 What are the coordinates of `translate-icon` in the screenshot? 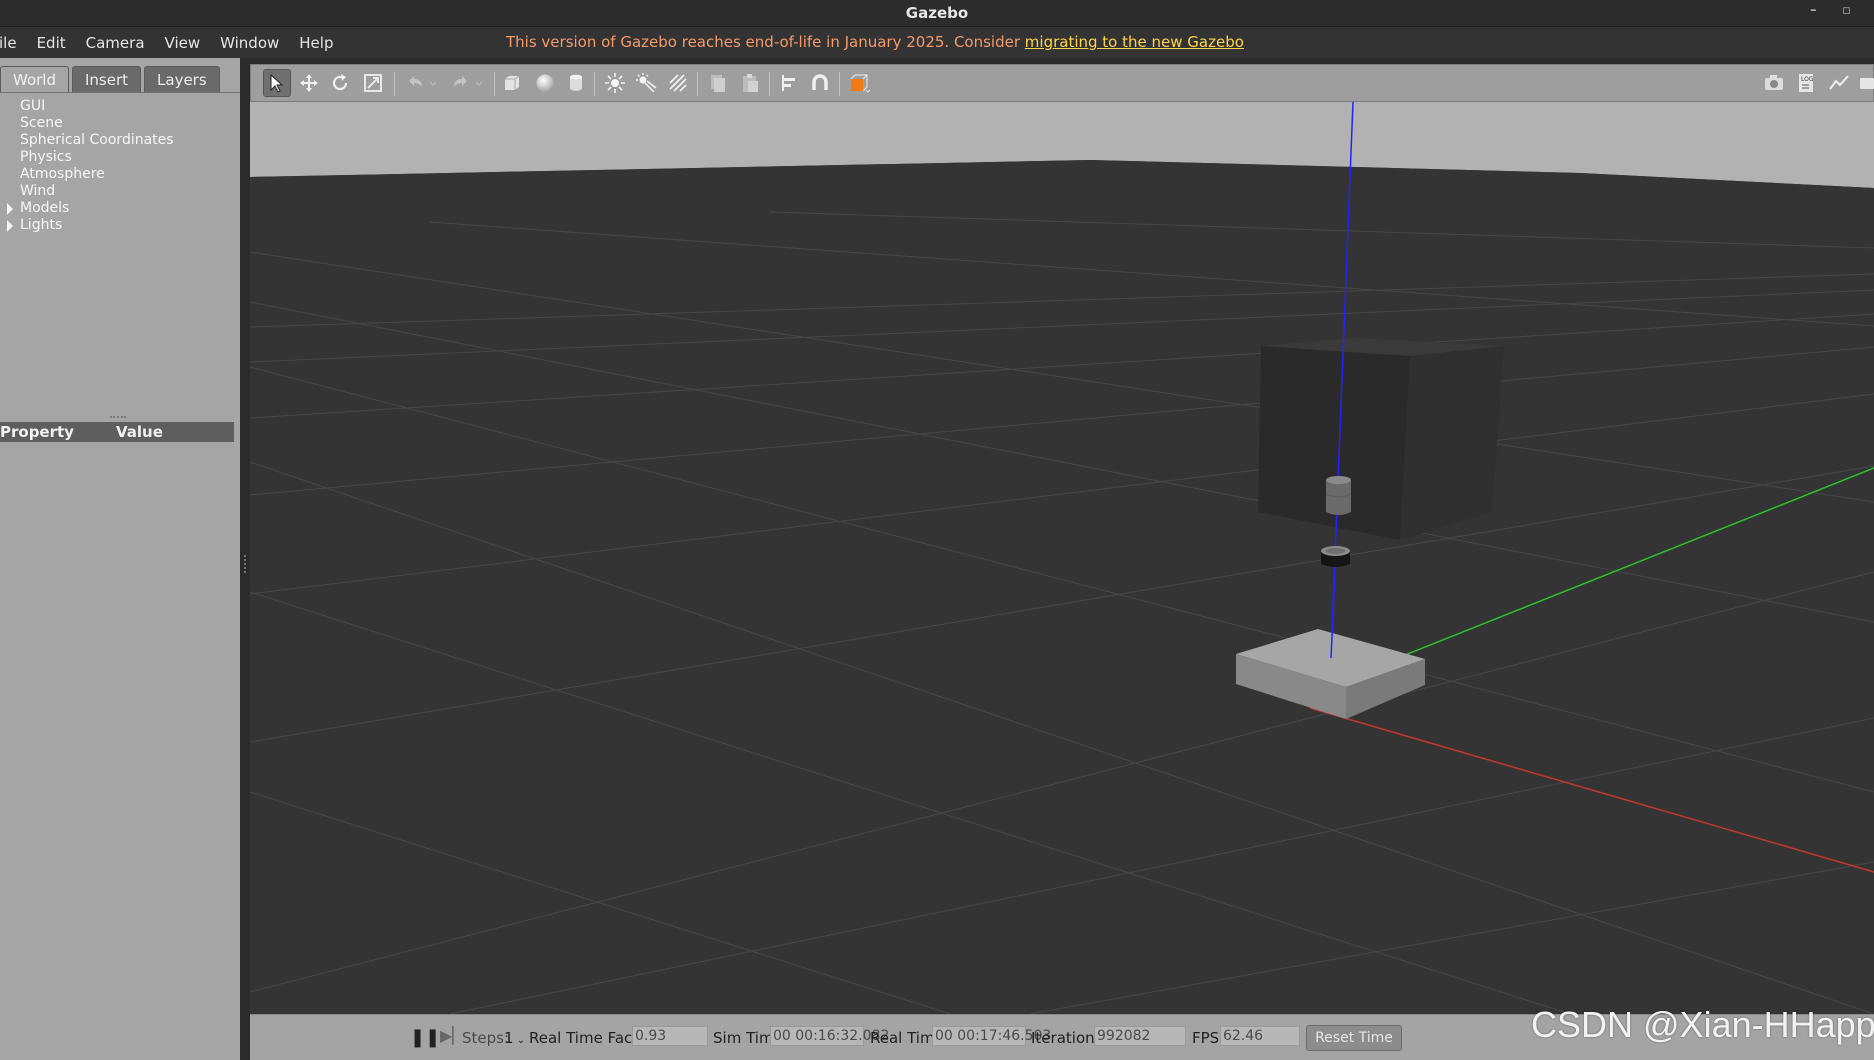 It's located at (309, 83).